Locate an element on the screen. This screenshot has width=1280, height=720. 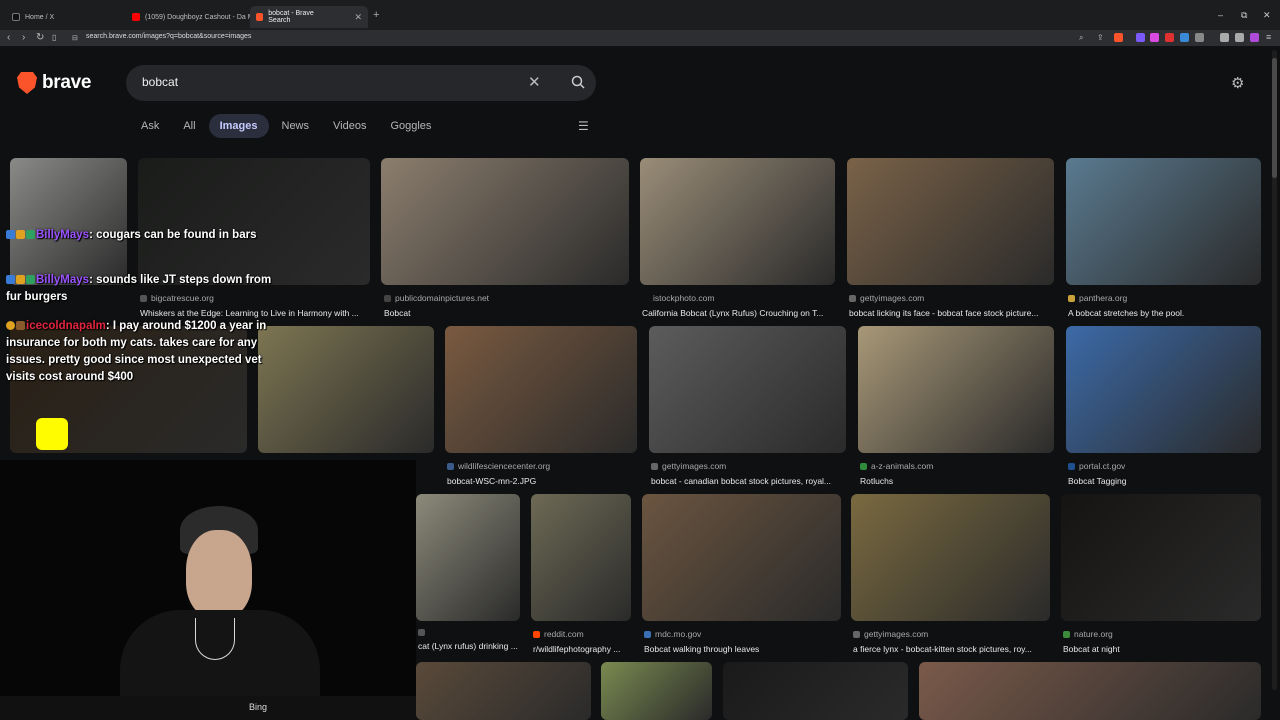
result-title: Bobcat is located at coordinates (397, 313).